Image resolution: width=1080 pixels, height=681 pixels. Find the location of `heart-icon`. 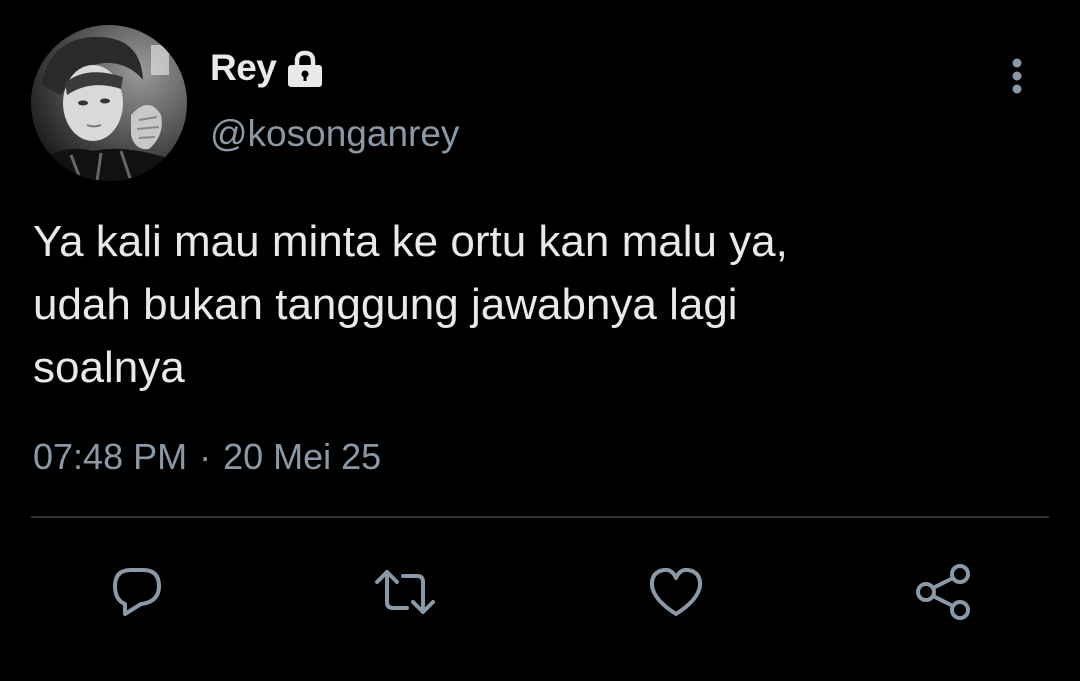

heart-icon is located at coordinates (676, 591).